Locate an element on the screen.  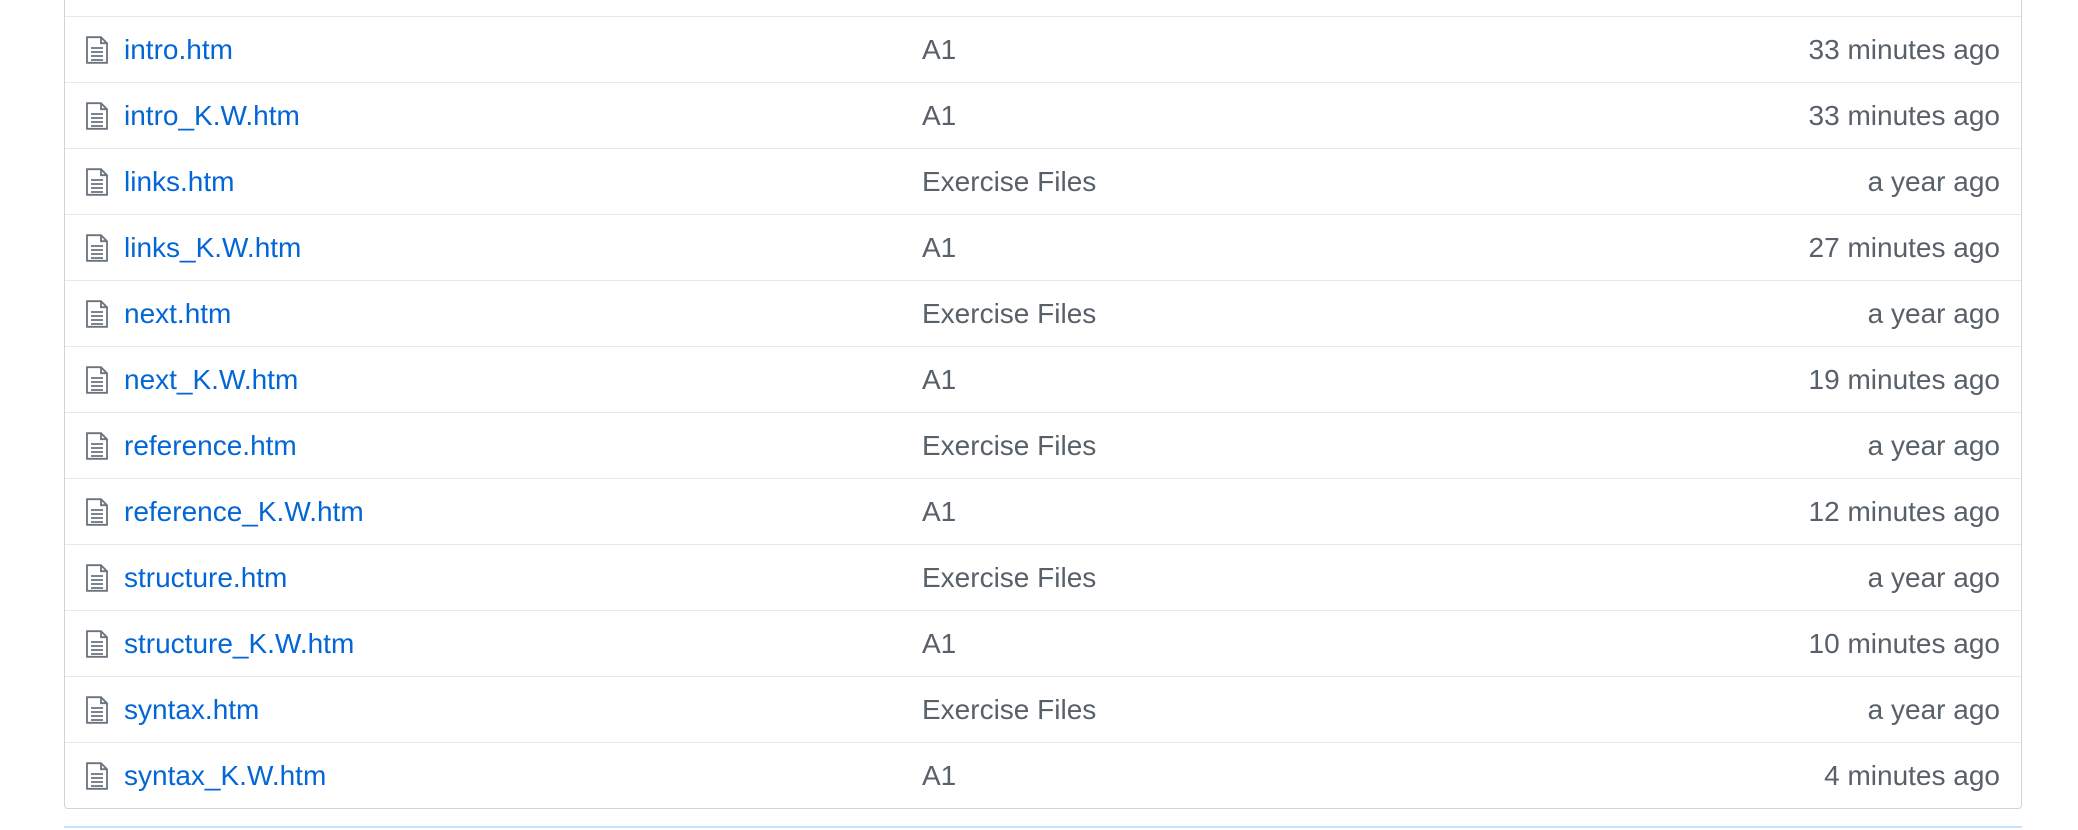
file-name-link: next.htm is located at coordinates (177, 314).